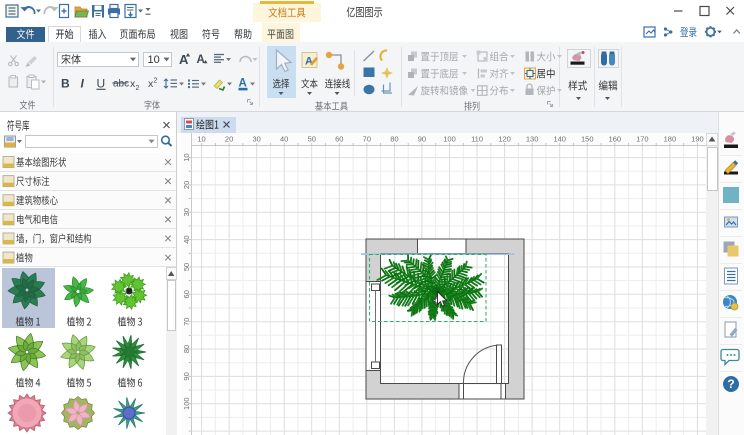 This screenshot has height=435, width=744. What do you see at coordinates (532, 139) in the screenshot?
I see `svg-text: 130` at bounding box center [532, 139].